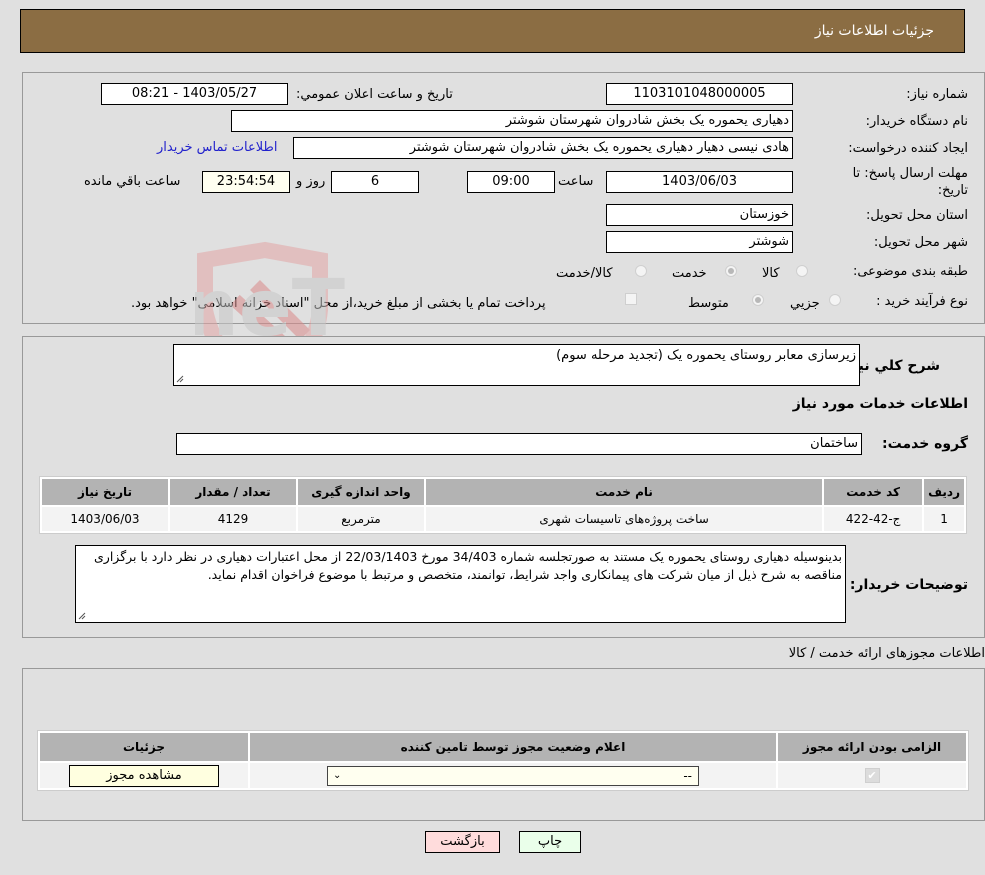 This screenshot has width=985, height=875. Describe the element at coordinates (873, 519) in the screenshot. I see `cell-service-code: ج-42-422` at that location.